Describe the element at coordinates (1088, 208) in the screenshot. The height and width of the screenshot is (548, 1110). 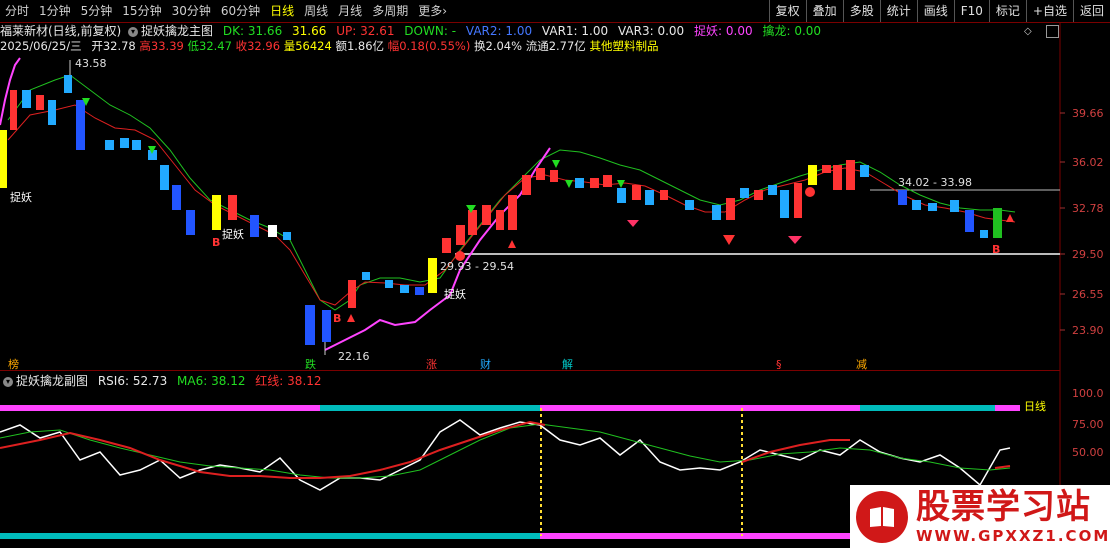
I see `price-axis-label: 32.78` at that location.